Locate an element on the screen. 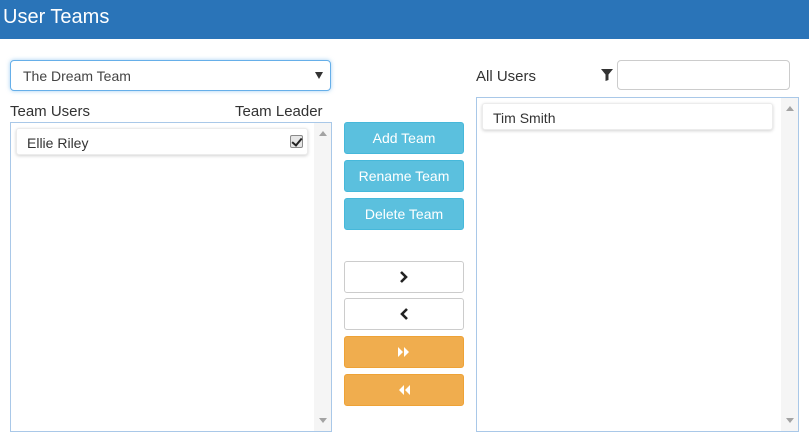 The image size is (809, 439). add-team-button: Add Team is located at coordinates (404, 138).